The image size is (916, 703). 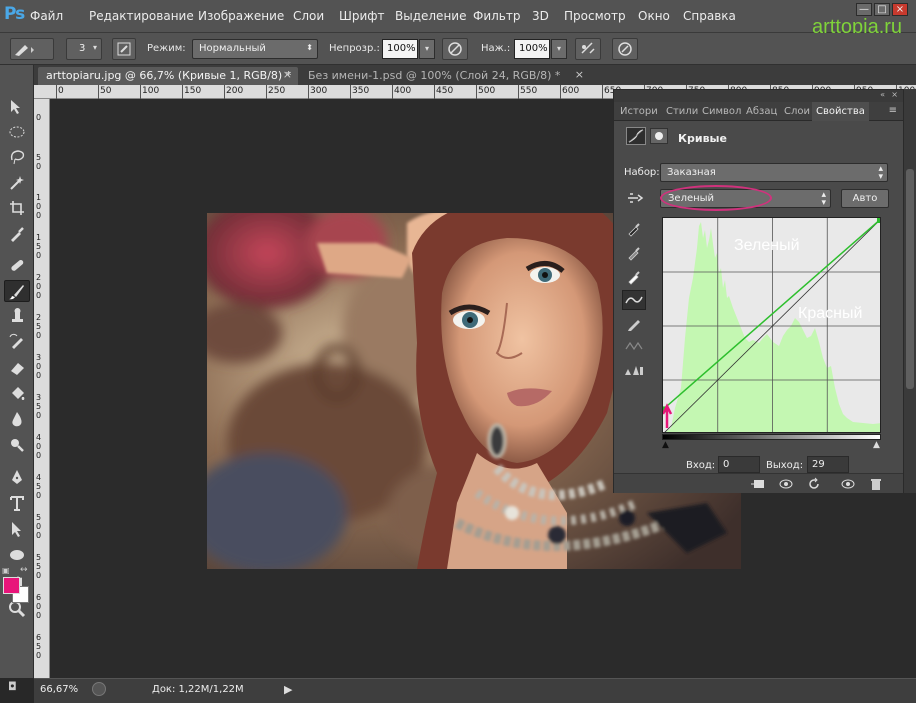 I want to click on menu-select: Выделение, so click(x=430, y=16).